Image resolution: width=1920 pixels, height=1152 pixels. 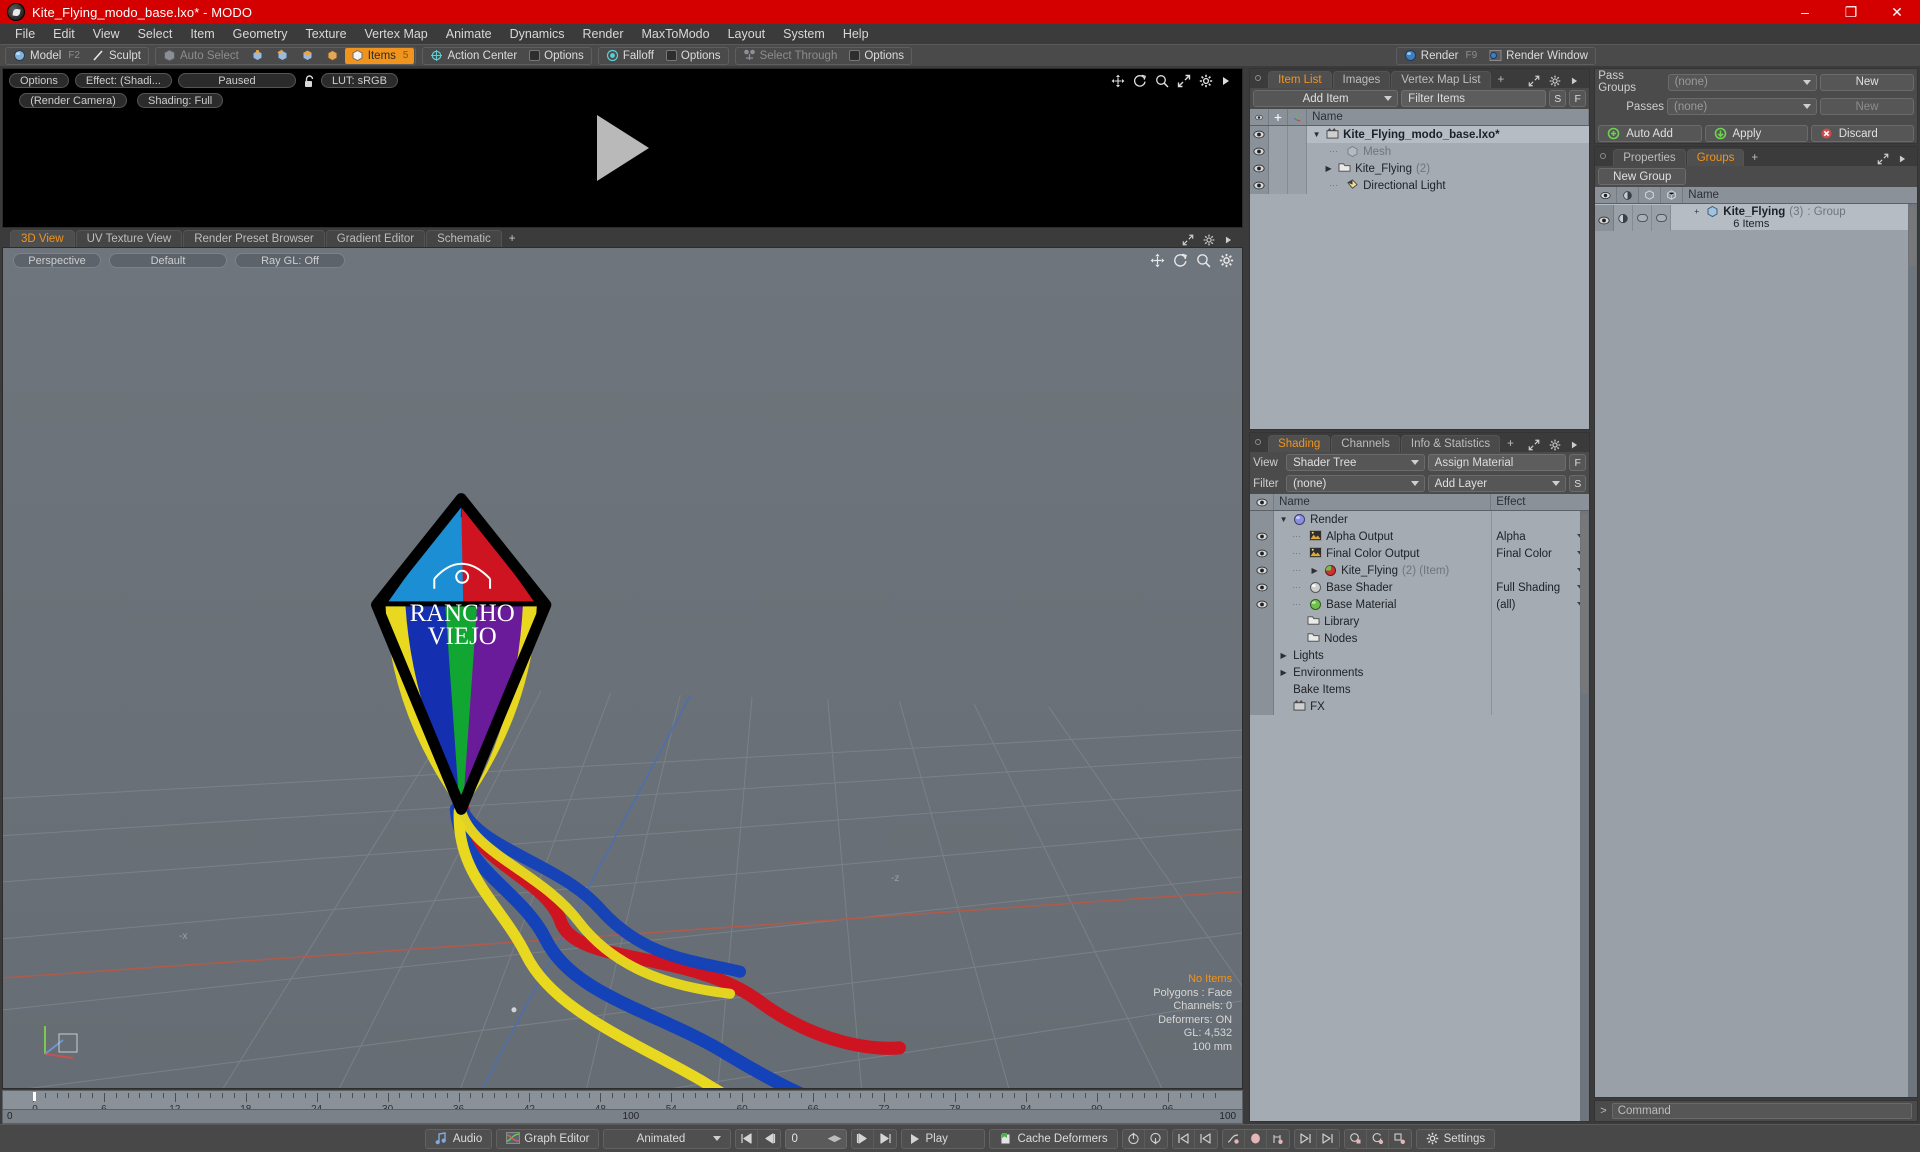 What do you see at coordinates (168, 260) in the screenshot?
I see `default-view-button: Default` at bounding box center [168, 260].